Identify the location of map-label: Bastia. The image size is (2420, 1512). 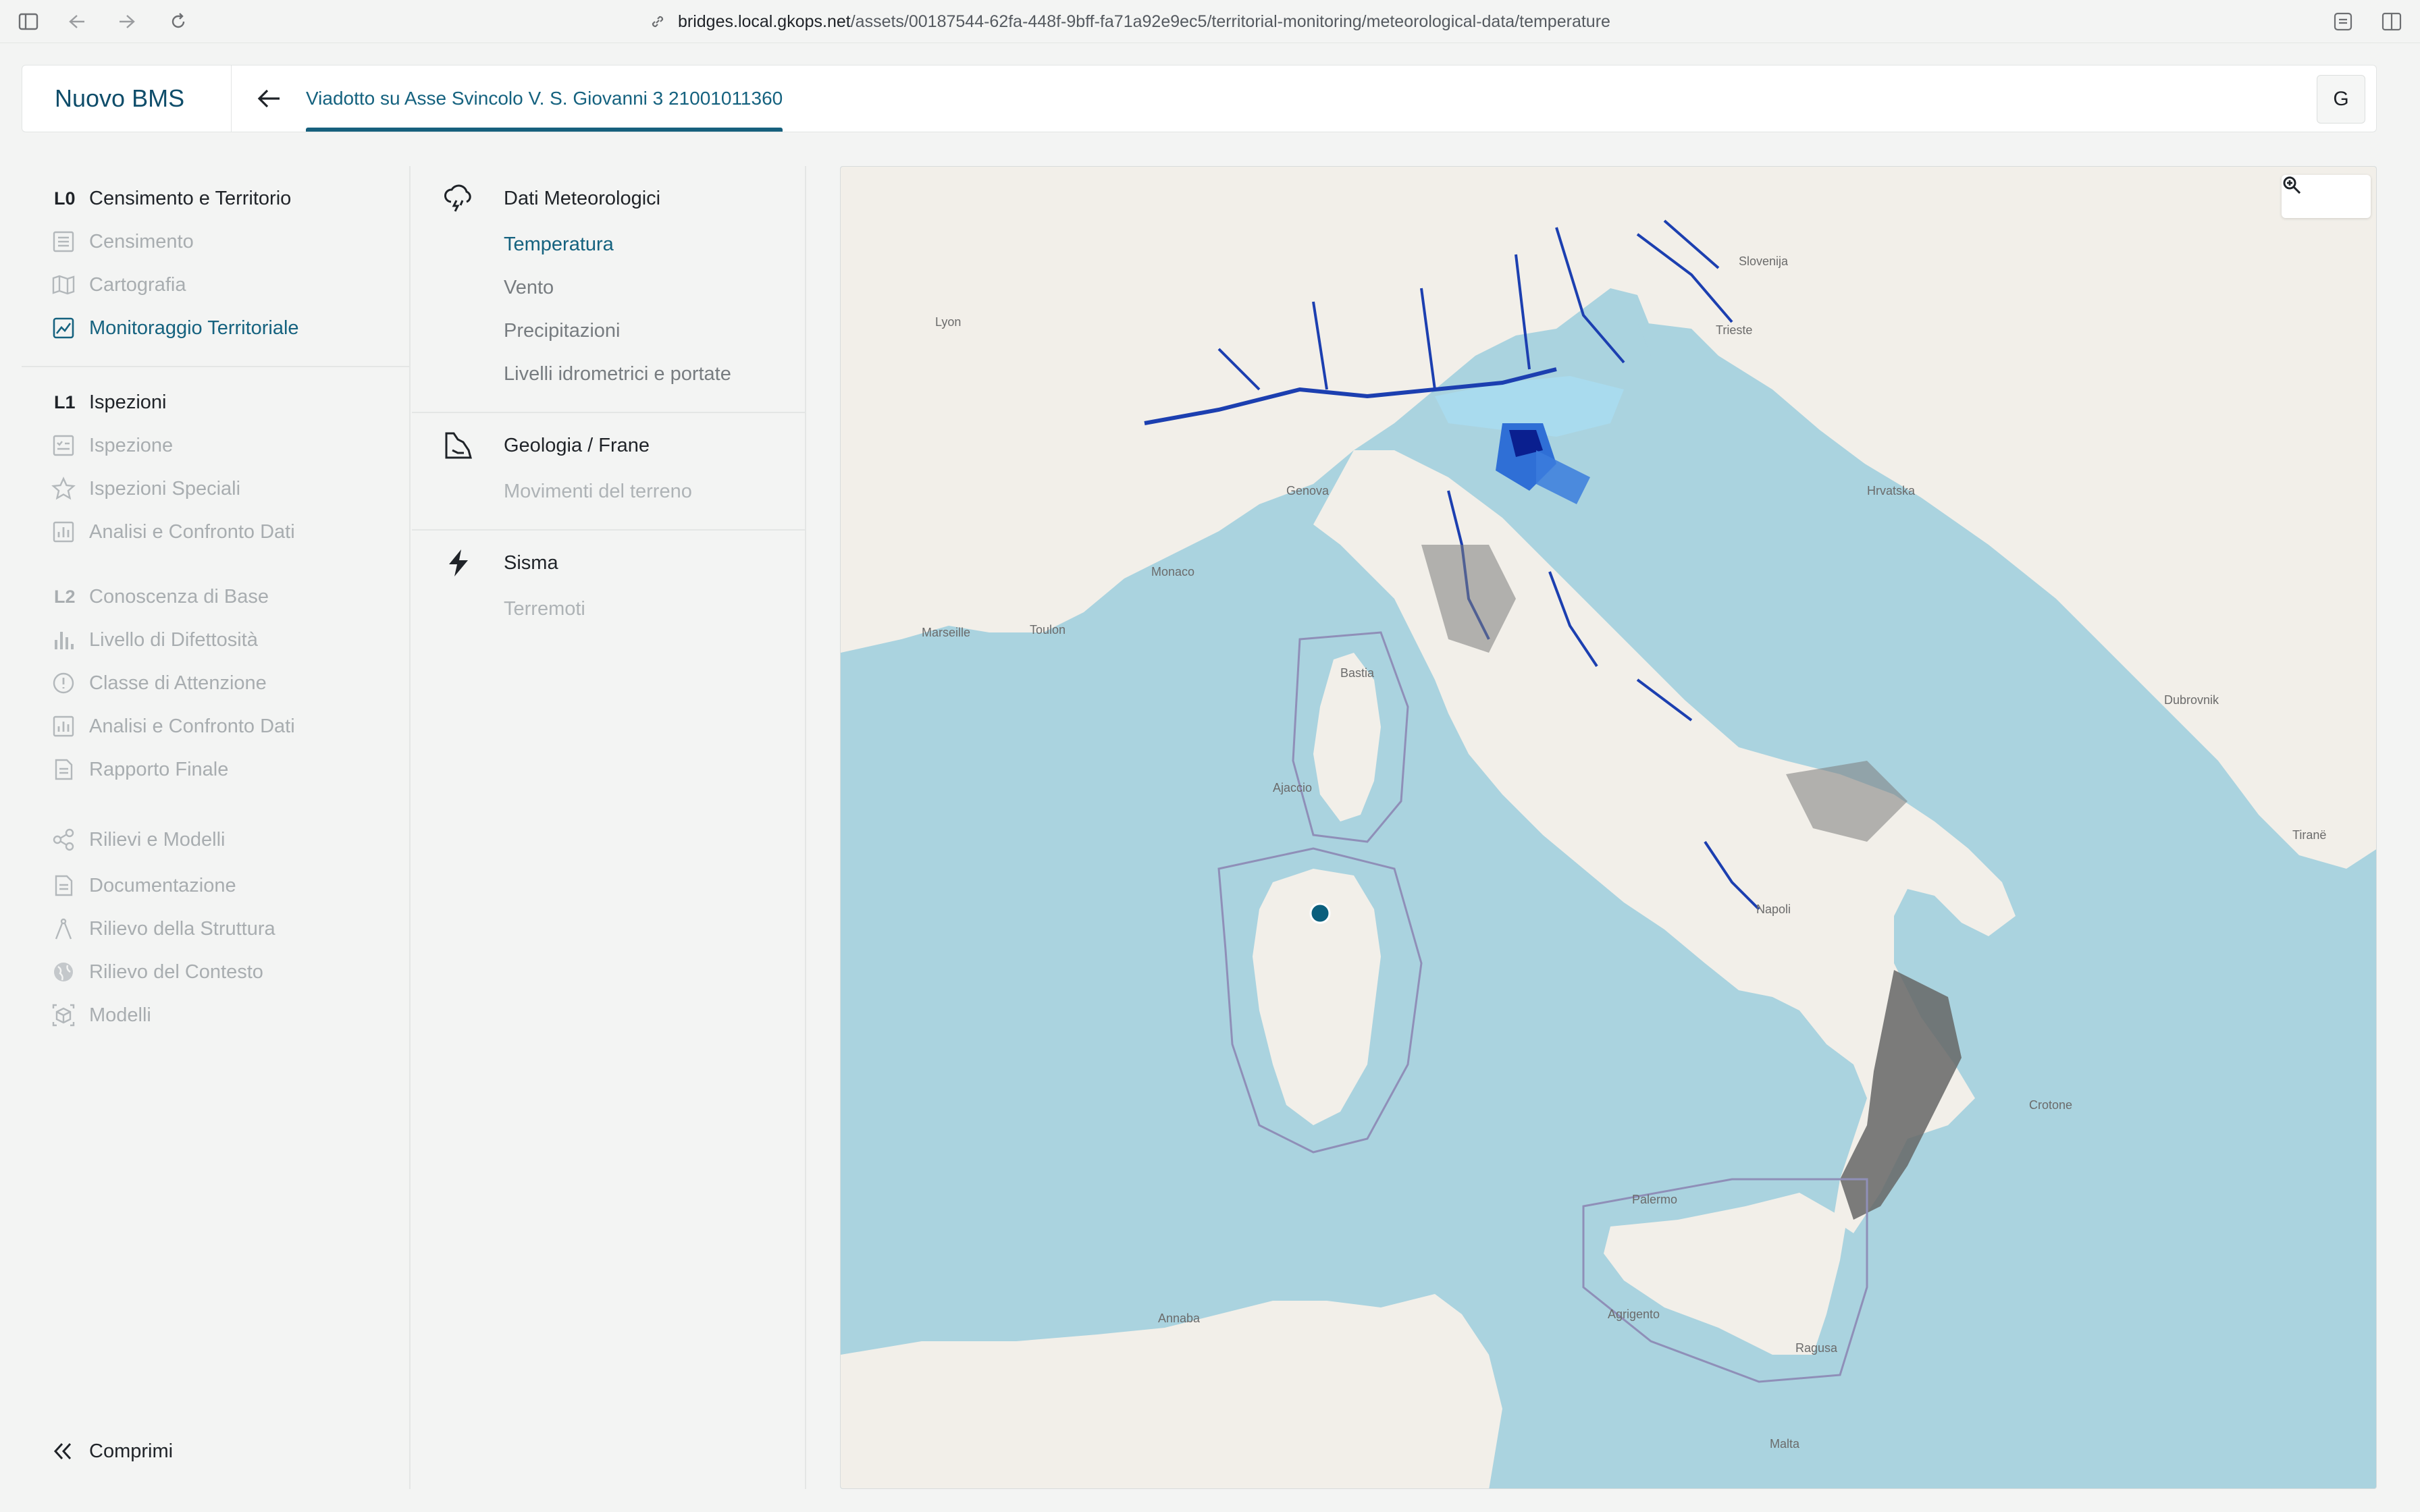
(1357, 673).